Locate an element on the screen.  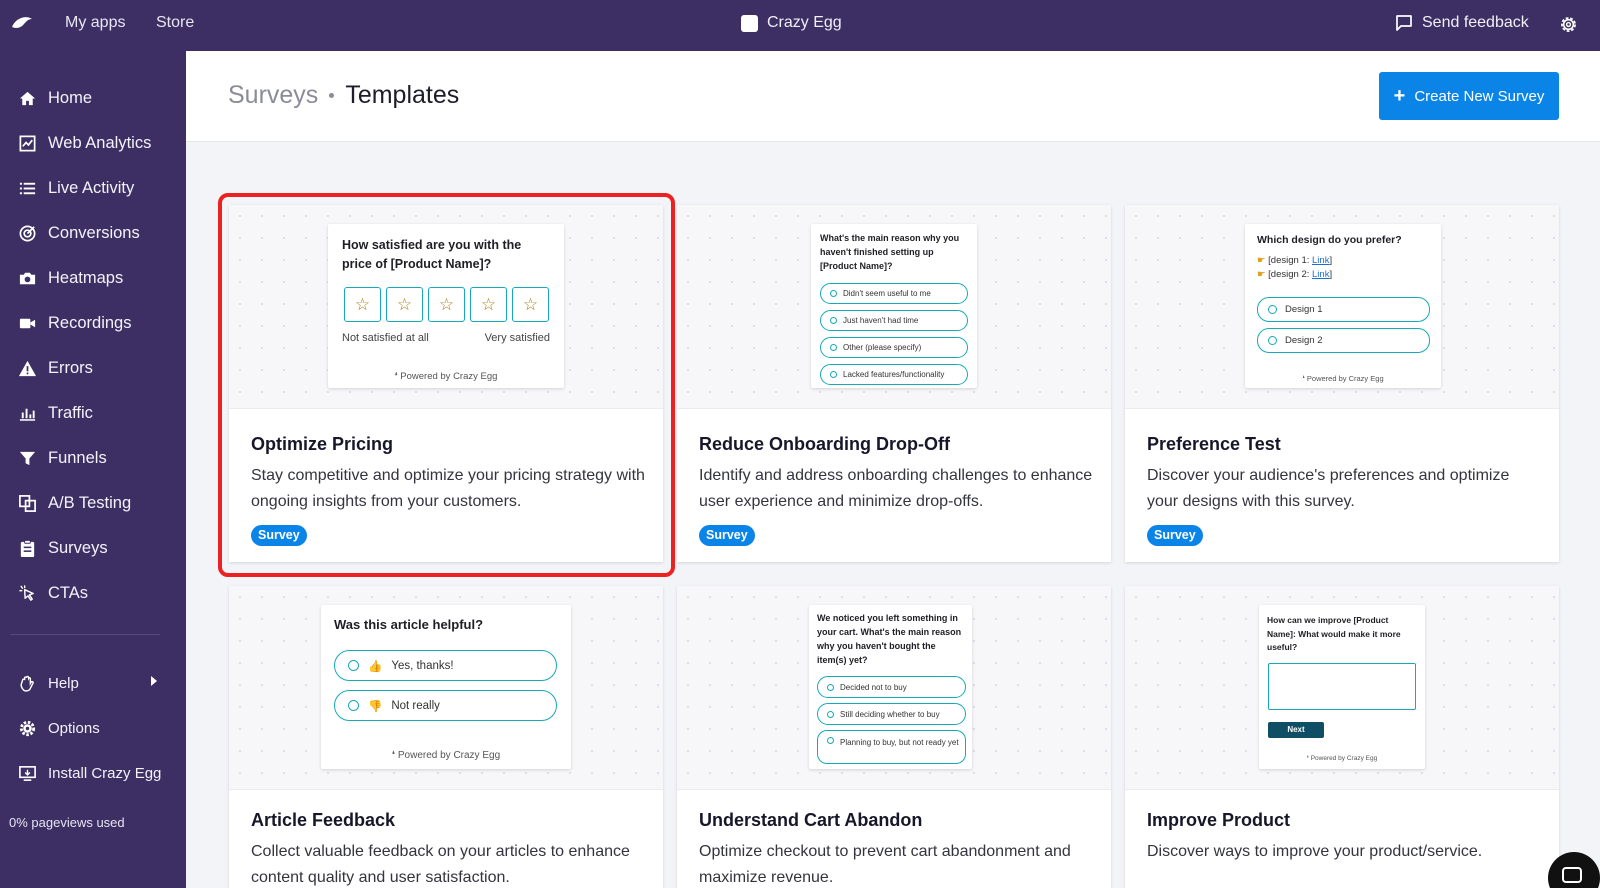
sidebar-item-live-activity: Live Activity is located at coordinates (76, 188).